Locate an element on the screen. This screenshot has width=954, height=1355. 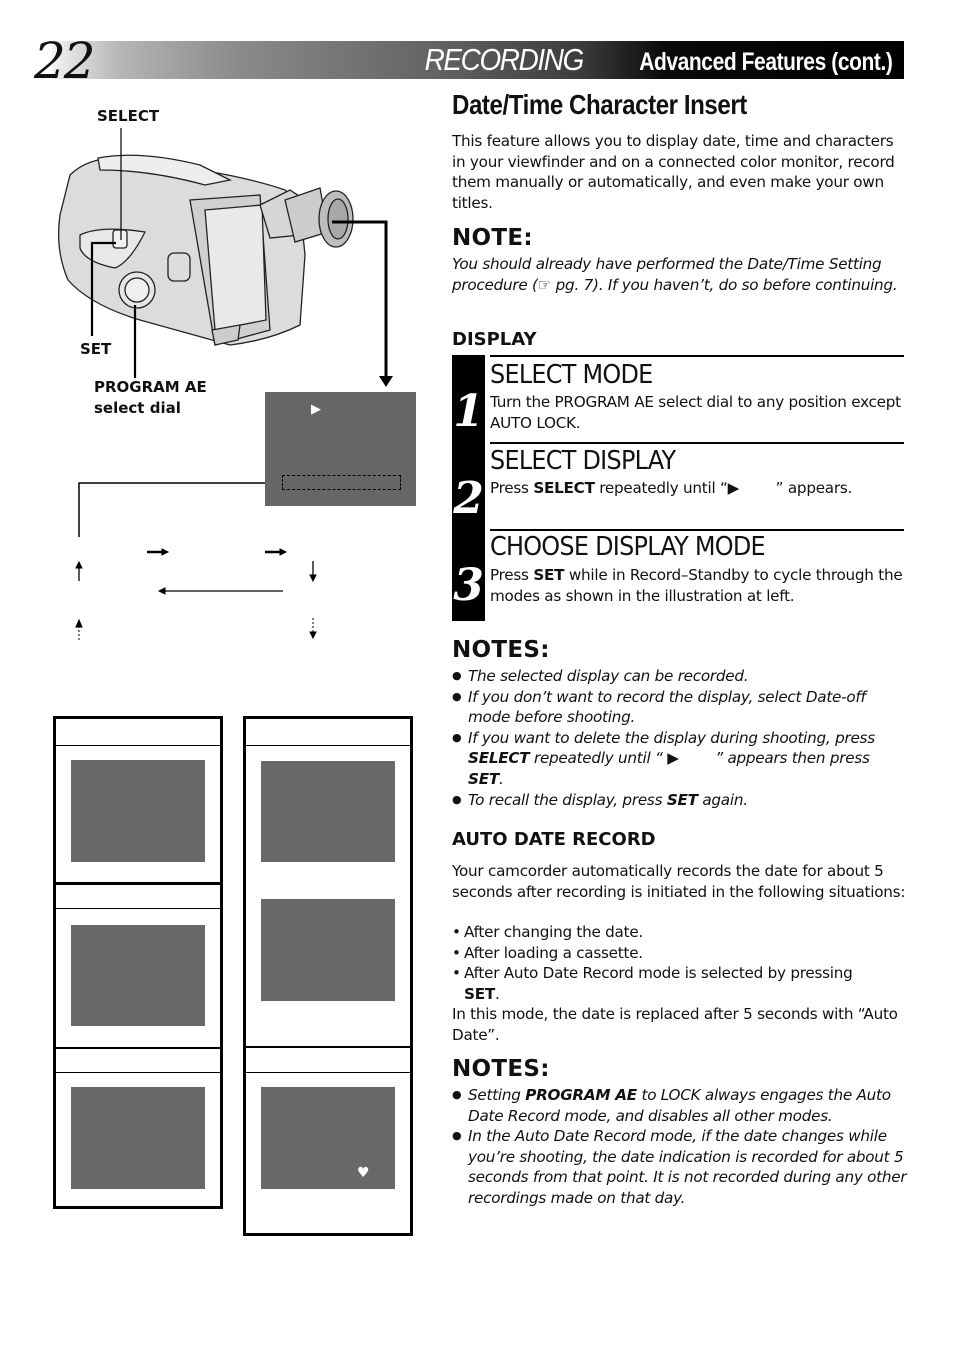
section-title: Date/Time Character Insert is located at coordinates (599, 104).